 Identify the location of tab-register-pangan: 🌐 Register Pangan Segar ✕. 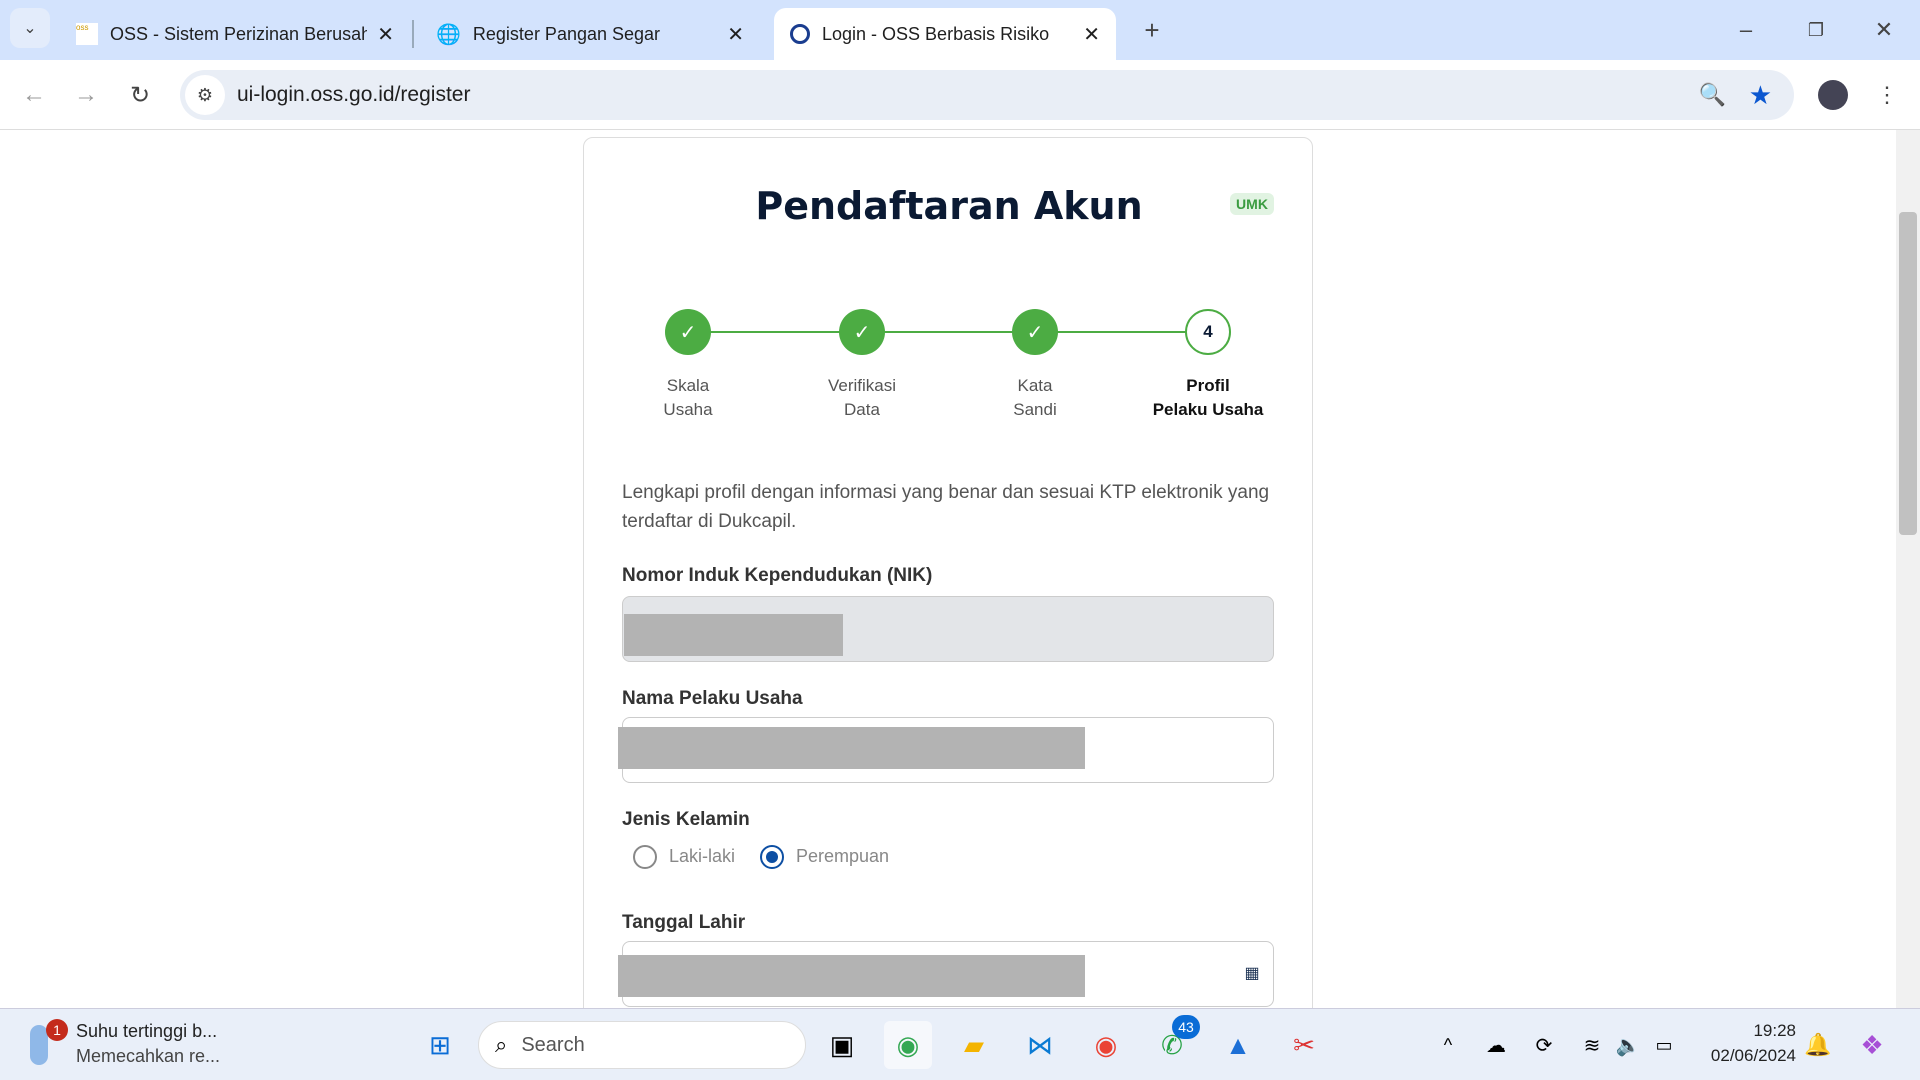
(590, 34).